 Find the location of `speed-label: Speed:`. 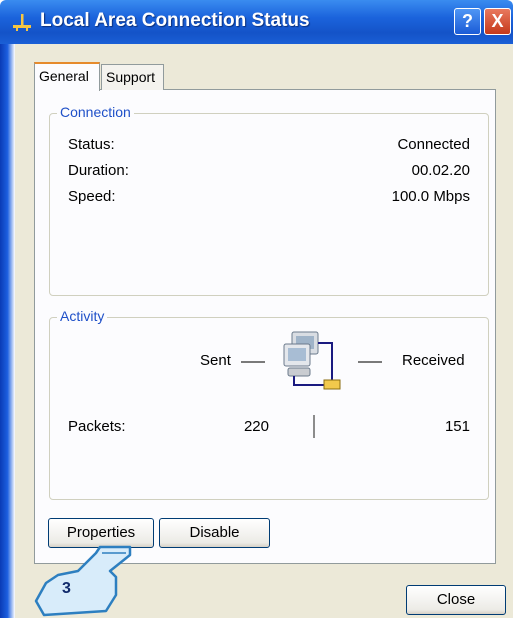

speed-label: Speed: is located at coordinates (92, 196).